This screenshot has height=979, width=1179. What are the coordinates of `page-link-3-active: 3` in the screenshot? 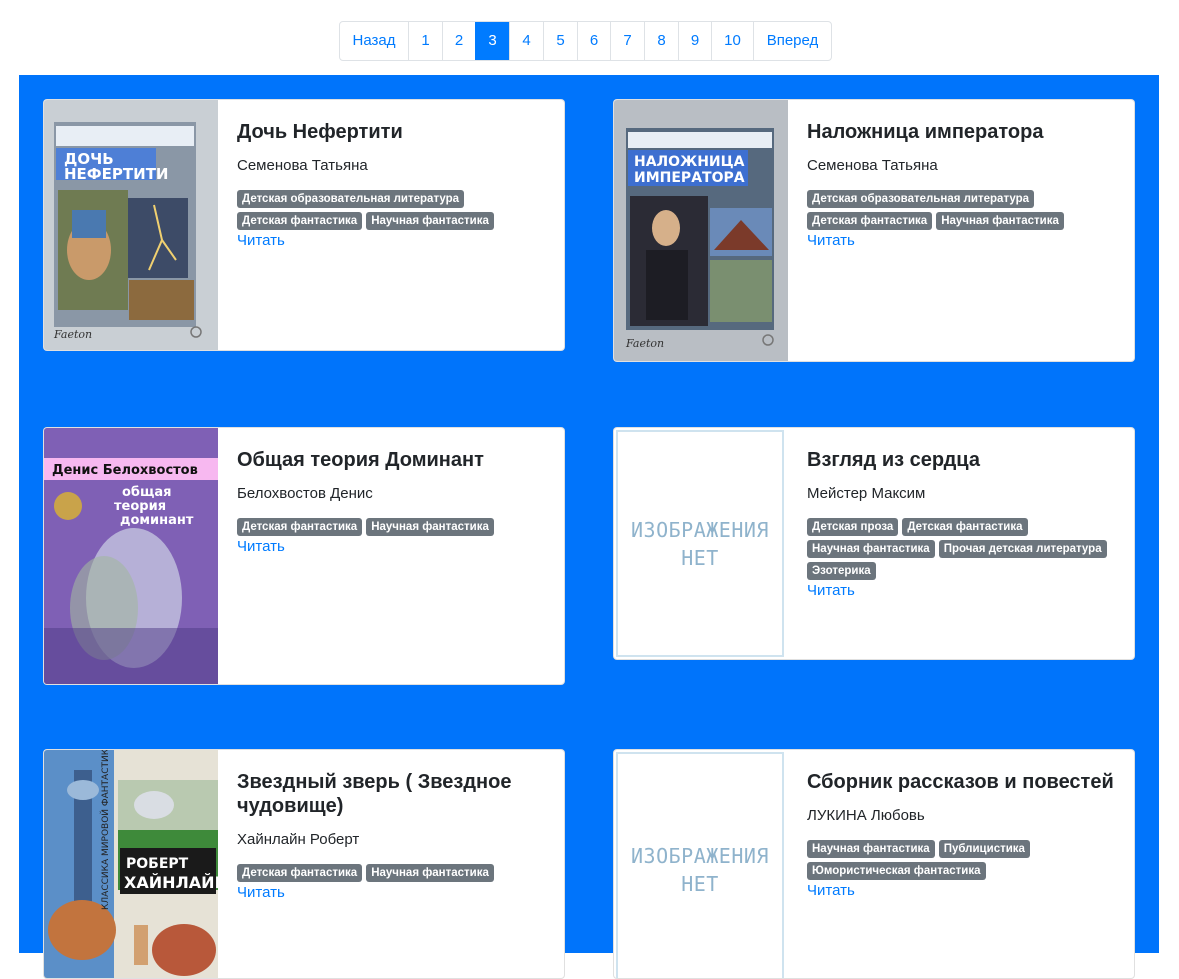 It's located at (492, 41).